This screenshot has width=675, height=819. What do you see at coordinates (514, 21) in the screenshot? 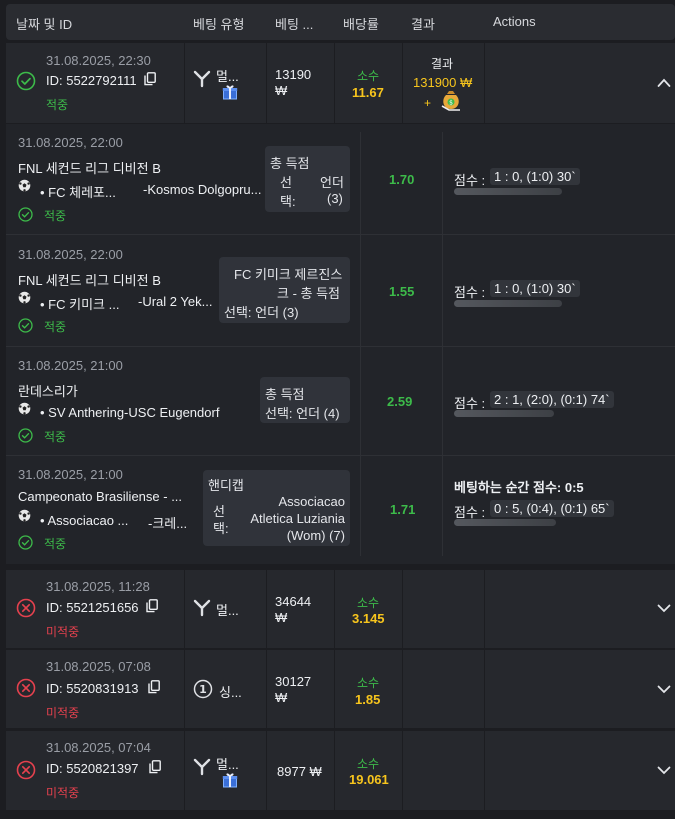
I see `header-actions: Actions` at bounding box center [514, 21].